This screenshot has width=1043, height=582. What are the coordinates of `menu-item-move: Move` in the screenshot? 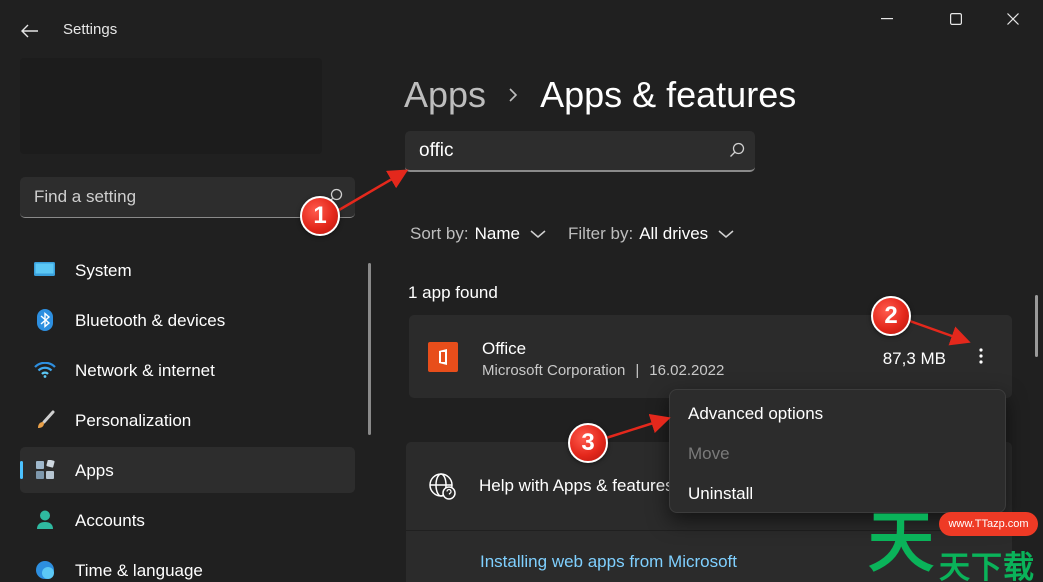 It's located at (837, 452).